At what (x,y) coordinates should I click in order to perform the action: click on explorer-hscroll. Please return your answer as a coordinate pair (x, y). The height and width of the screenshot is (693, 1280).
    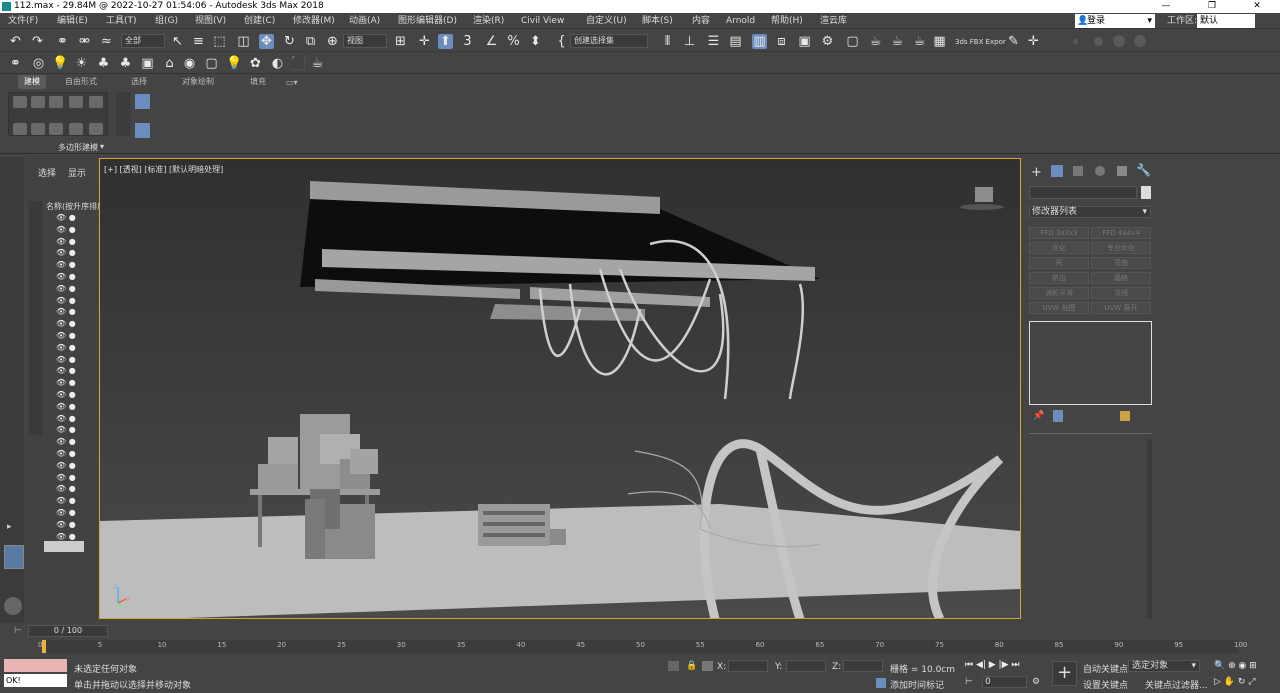
    Looking at the image, I should click on (64, 546).